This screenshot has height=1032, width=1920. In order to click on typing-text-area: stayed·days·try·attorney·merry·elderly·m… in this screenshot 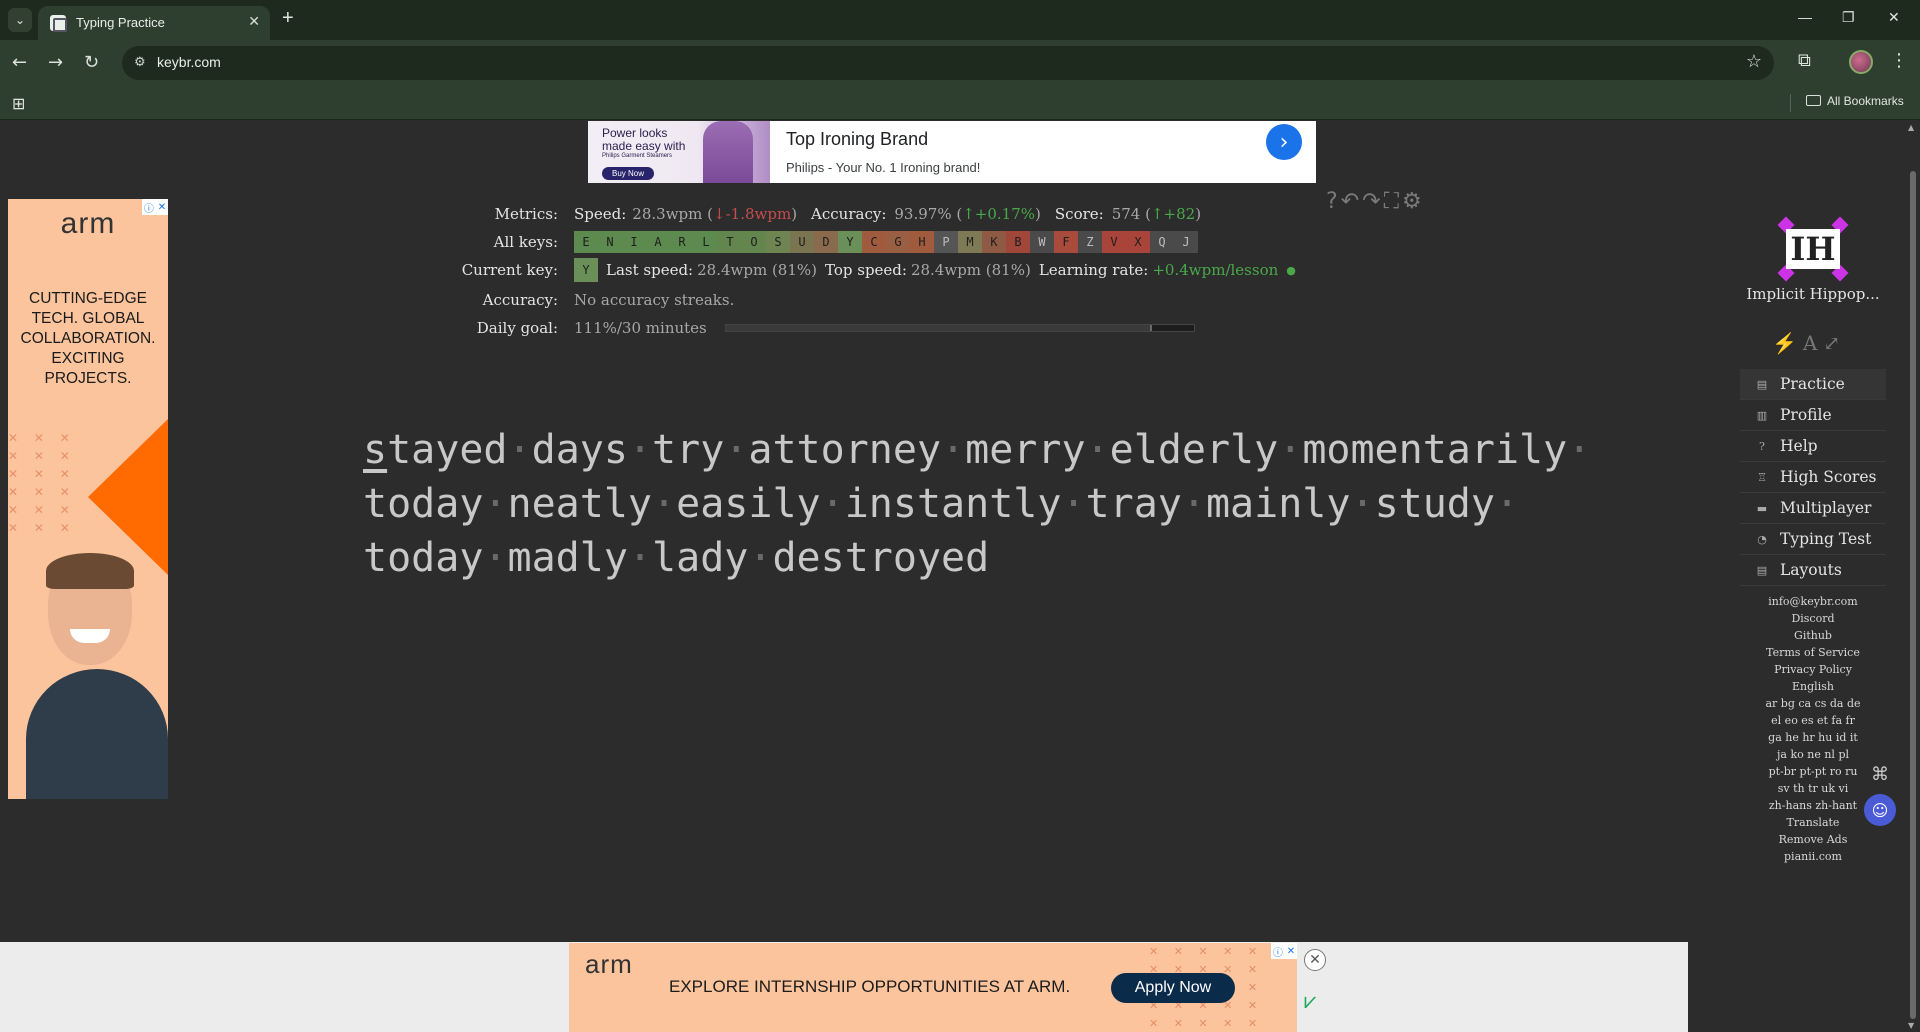, I will do `click(977, 504)`.